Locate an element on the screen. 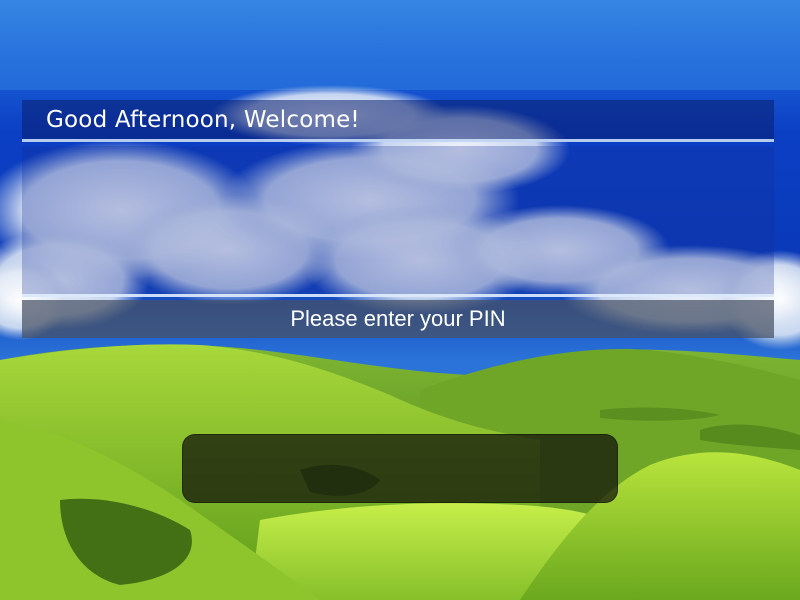 This screenshot has height=600, width=800. pin-input is located at coordinates (400, 468).